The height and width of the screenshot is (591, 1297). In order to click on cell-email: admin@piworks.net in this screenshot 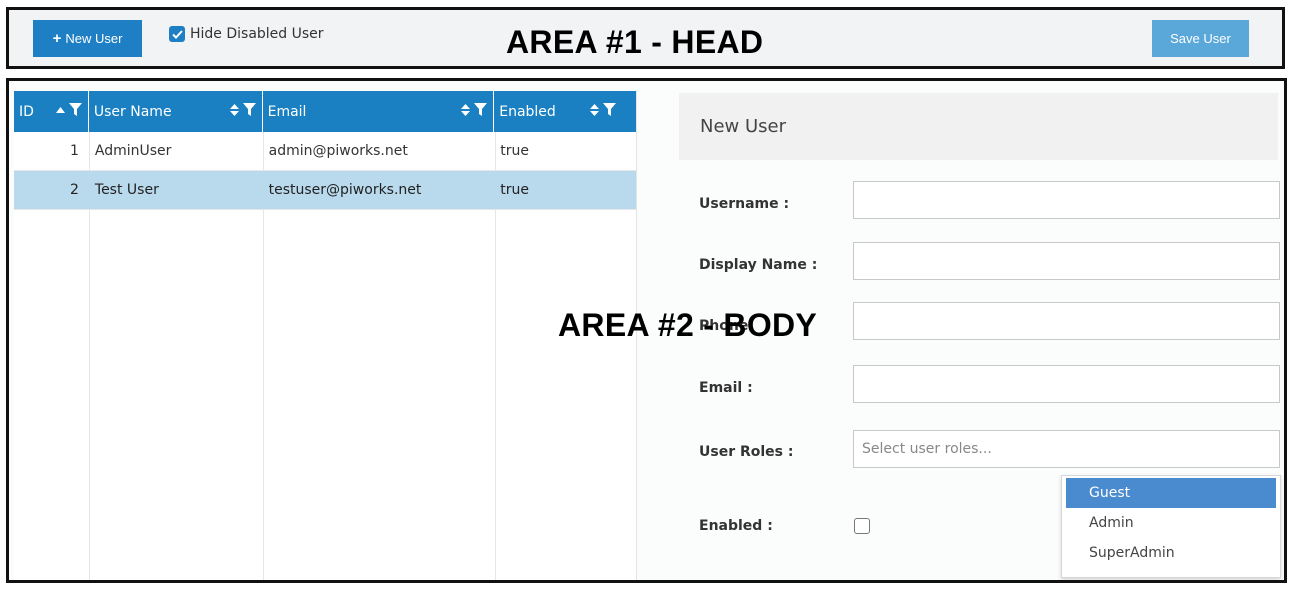, I will do `click(338, 151)`.